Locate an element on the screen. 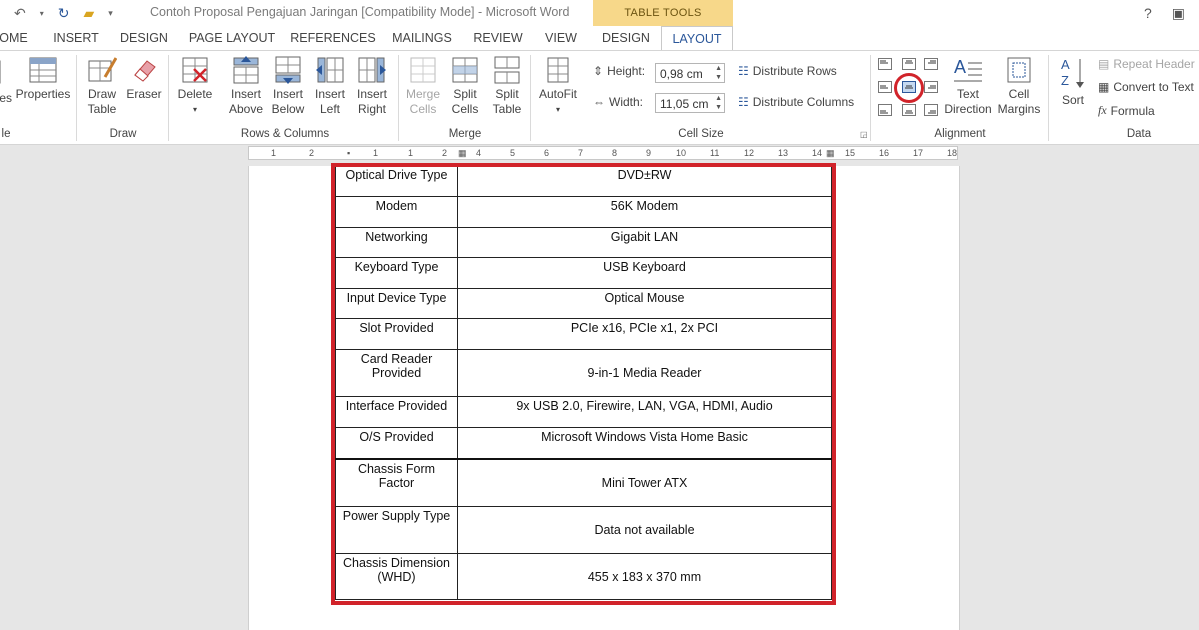 The width and height of the screenshot is (1199, 630). undo-icon: ↶ is located at coordinates (20, 13).